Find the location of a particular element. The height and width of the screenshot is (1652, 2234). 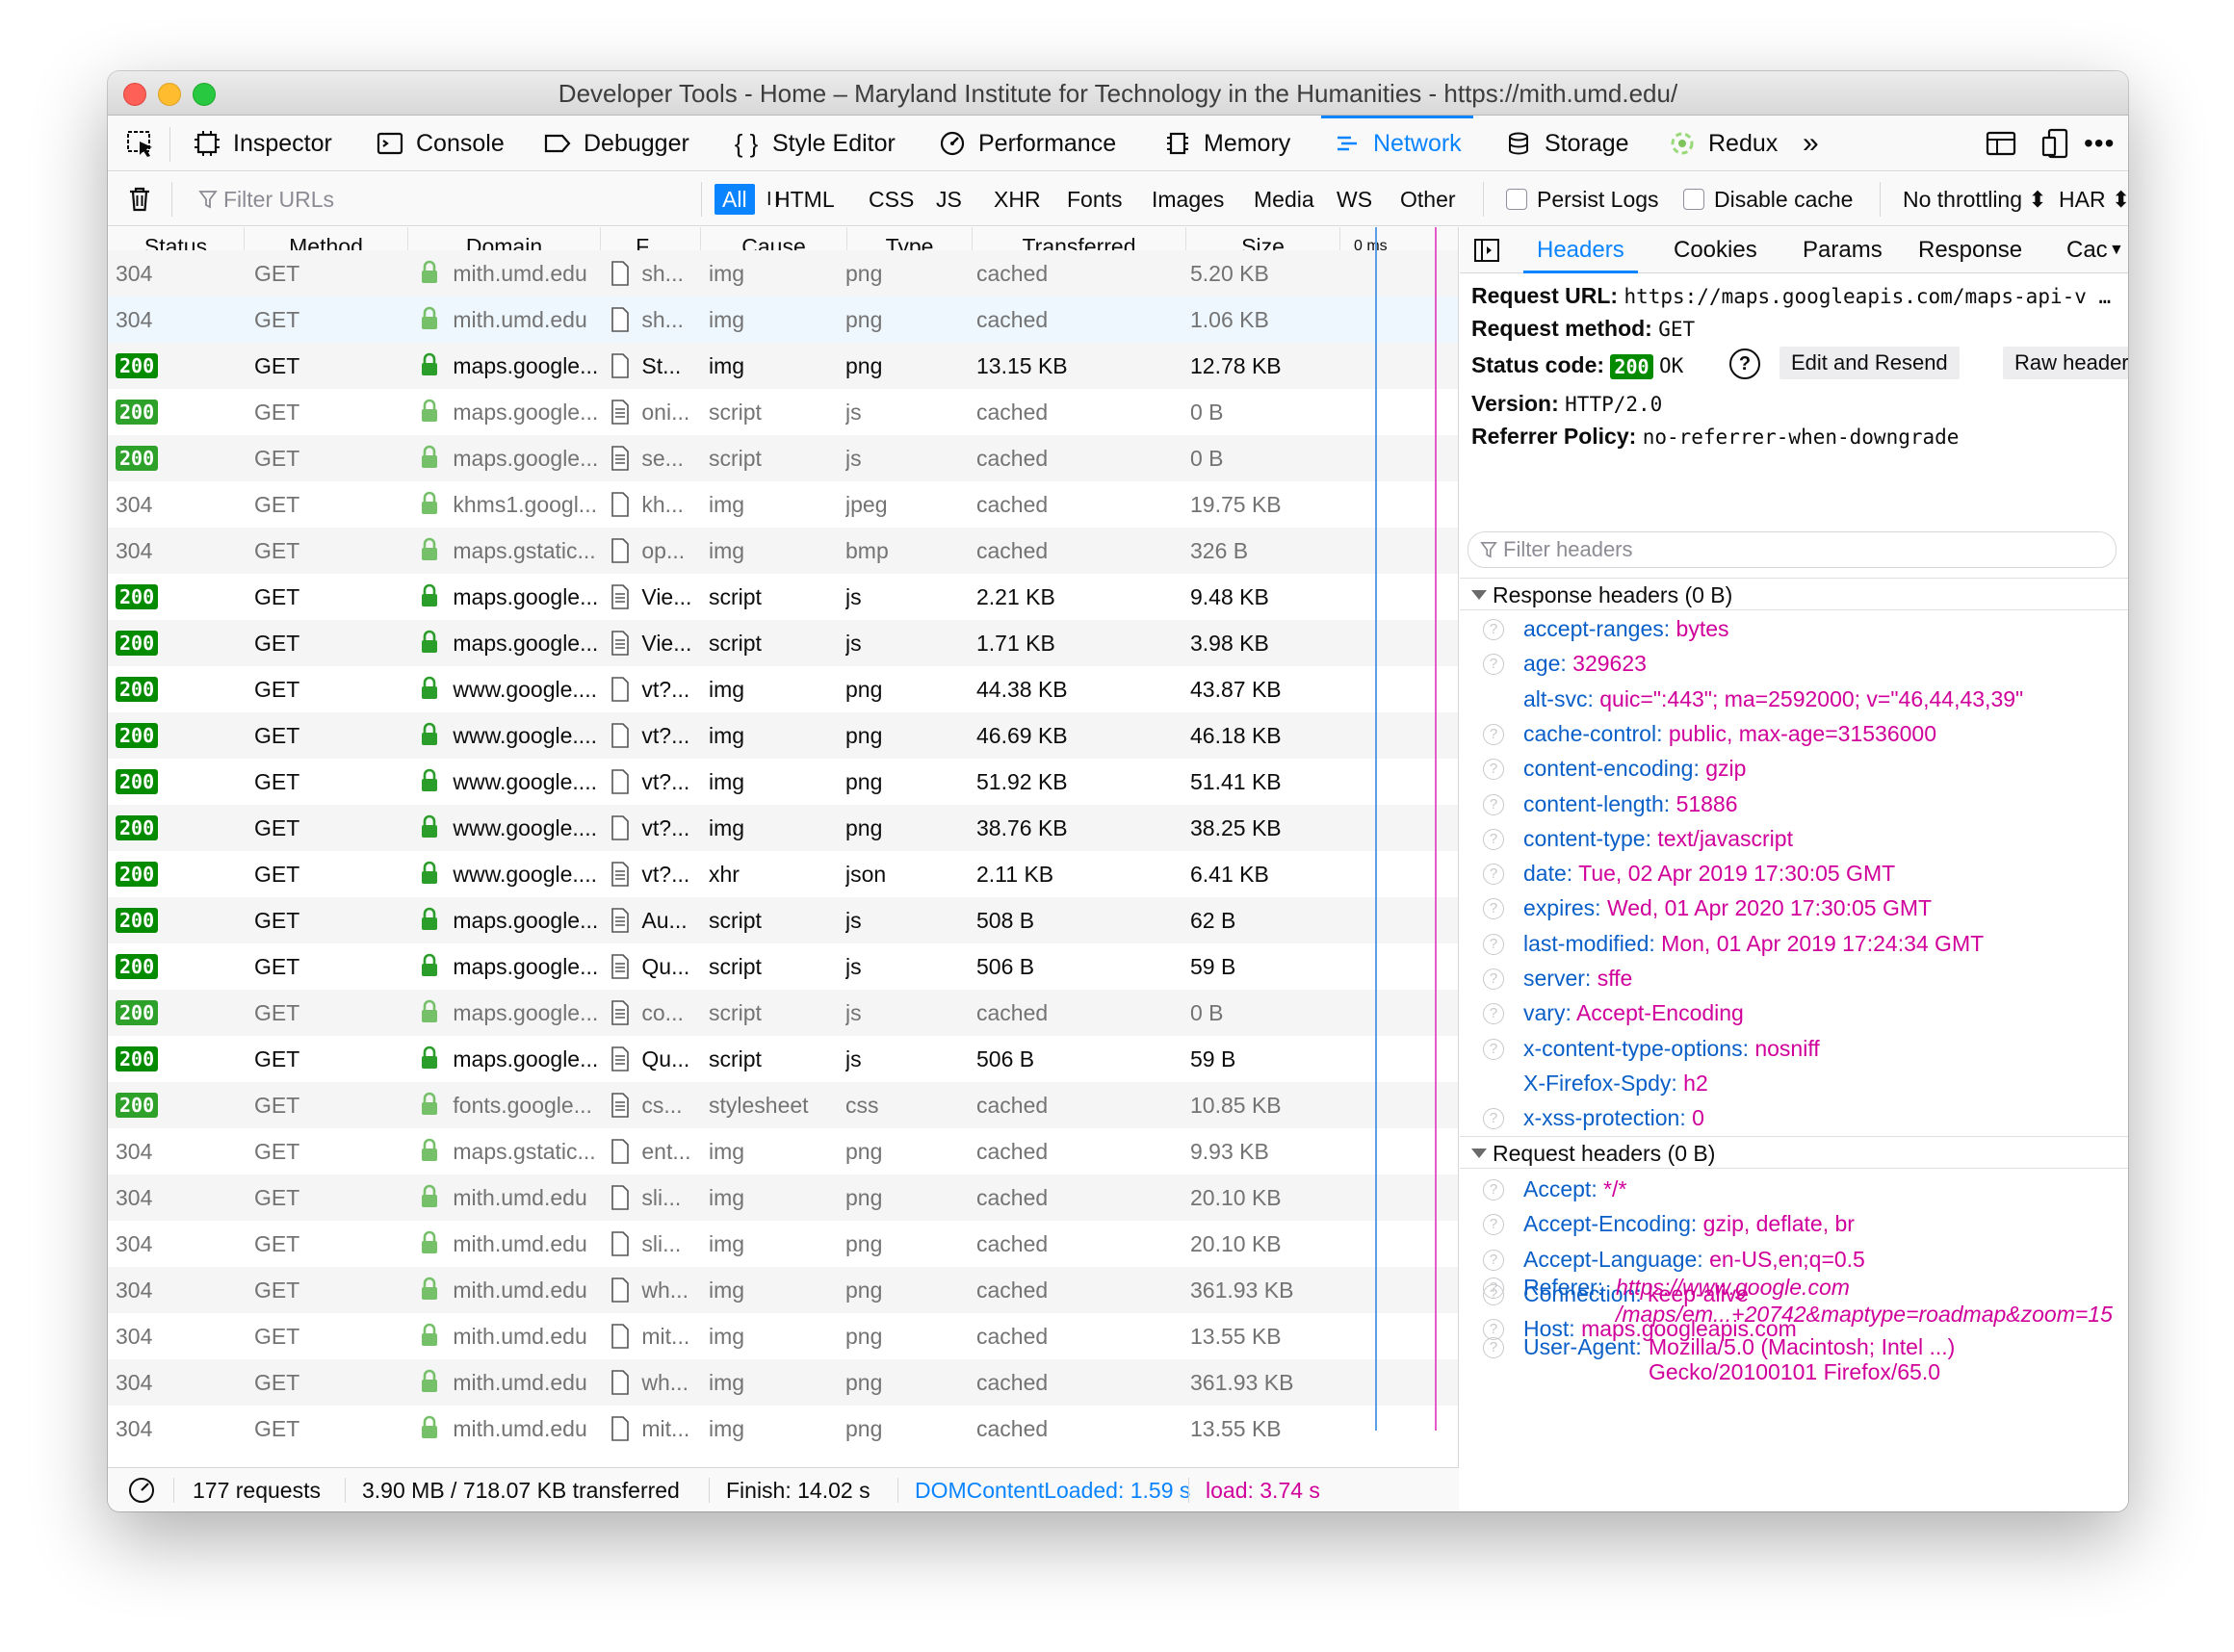

edit-and-resend-button: Edit and Resend is located at coordinates (1869, 363).